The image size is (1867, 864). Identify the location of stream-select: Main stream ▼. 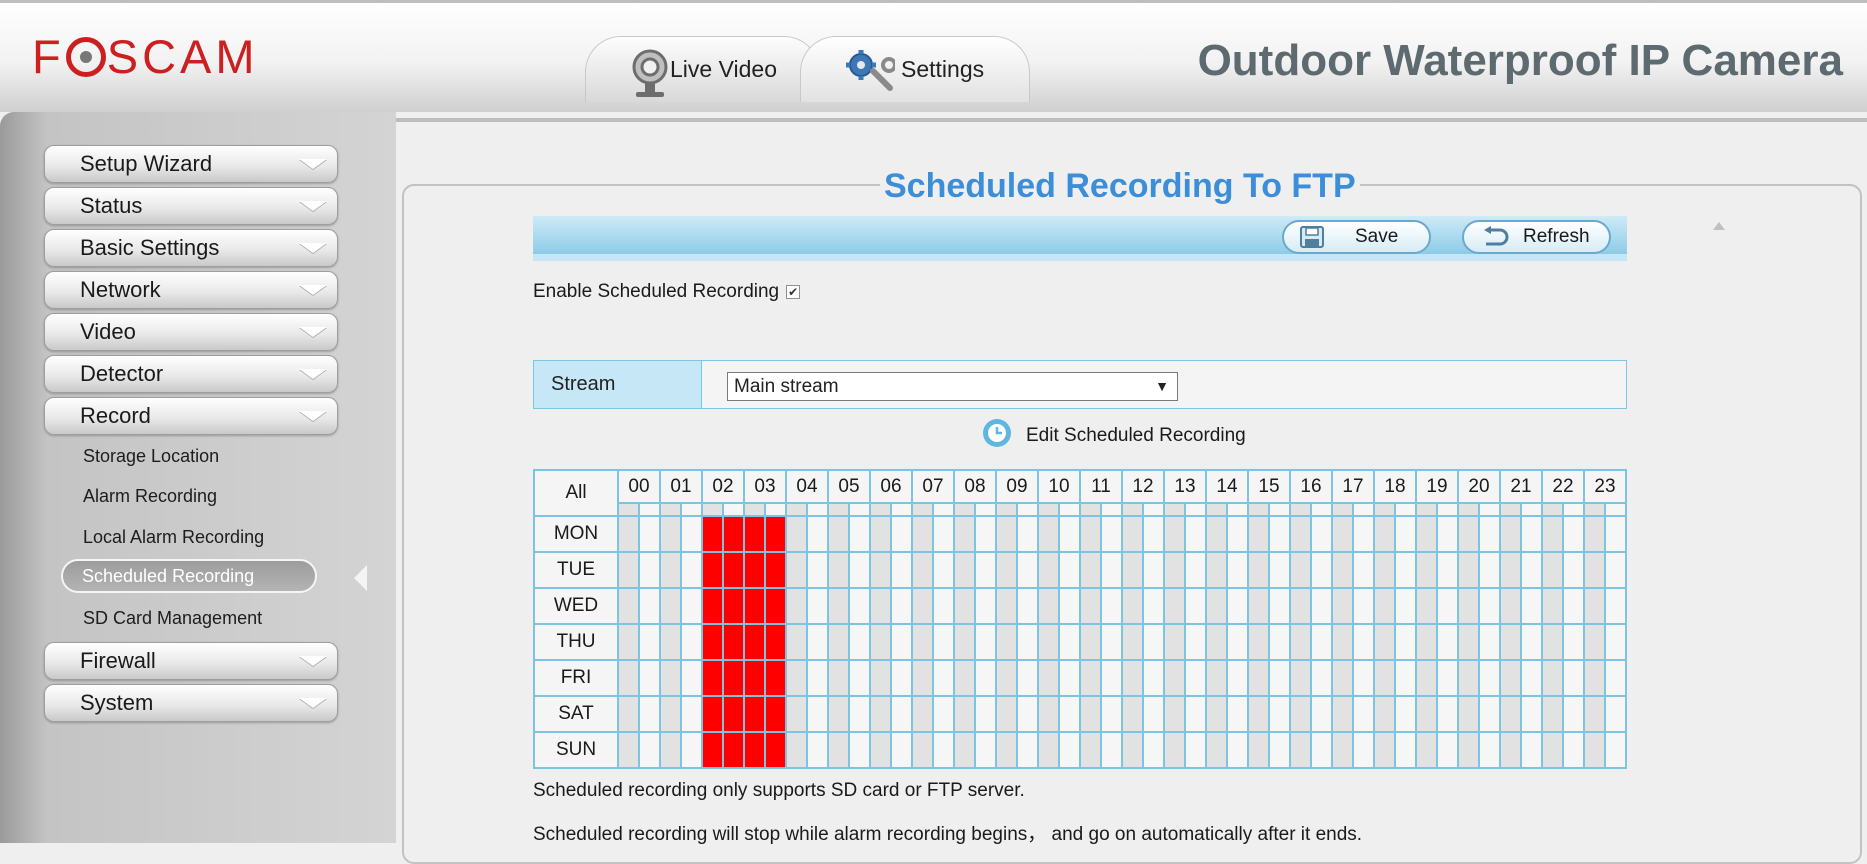
(952, 386).